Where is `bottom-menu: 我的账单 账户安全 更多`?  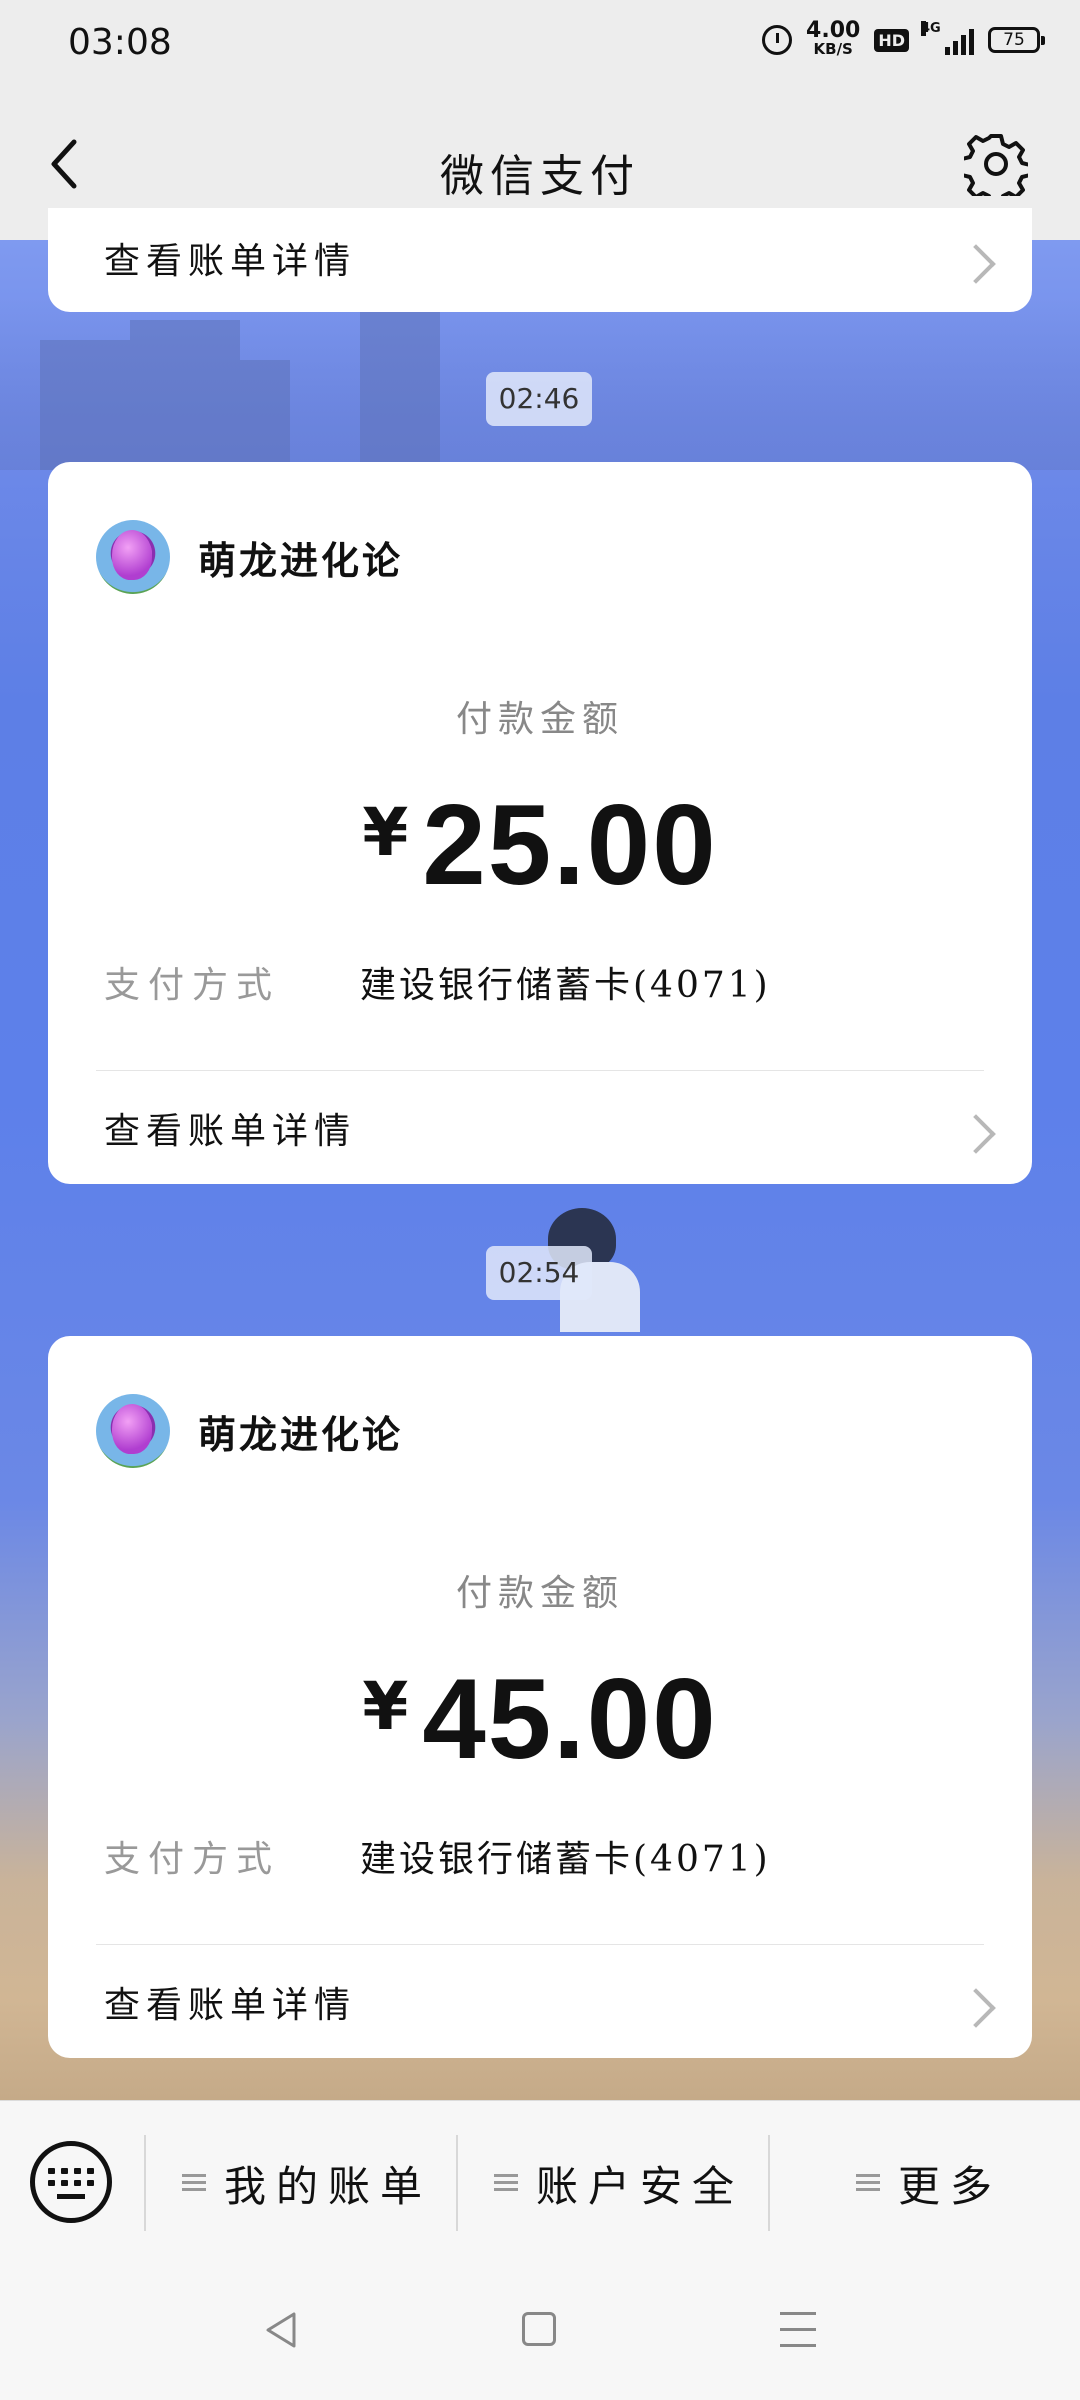
bottom-menu: 我的账单 账户安全 更多 is located at coordinates (540, 2182).